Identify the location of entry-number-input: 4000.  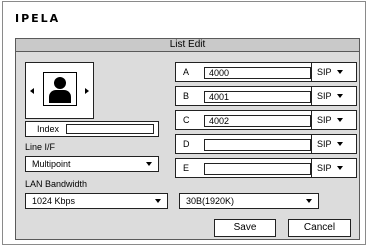
(257, 73).